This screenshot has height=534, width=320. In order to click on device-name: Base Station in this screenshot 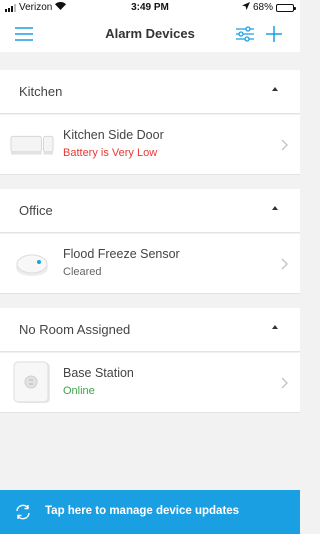, I will do `click(98, 373)`.